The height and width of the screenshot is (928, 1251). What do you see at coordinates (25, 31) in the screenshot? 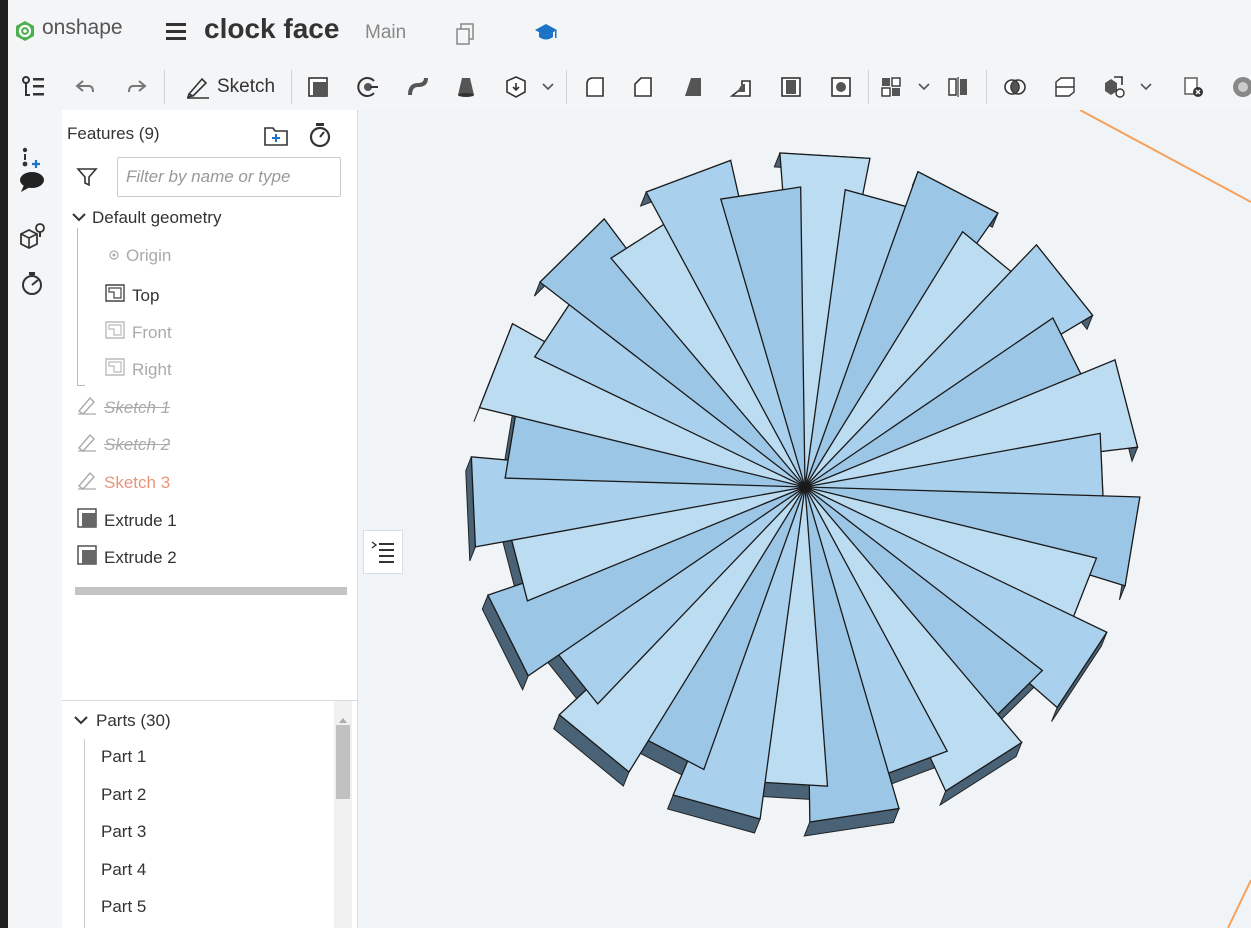
I see `onshape-logo-icon` at bounding box center [25, 31].